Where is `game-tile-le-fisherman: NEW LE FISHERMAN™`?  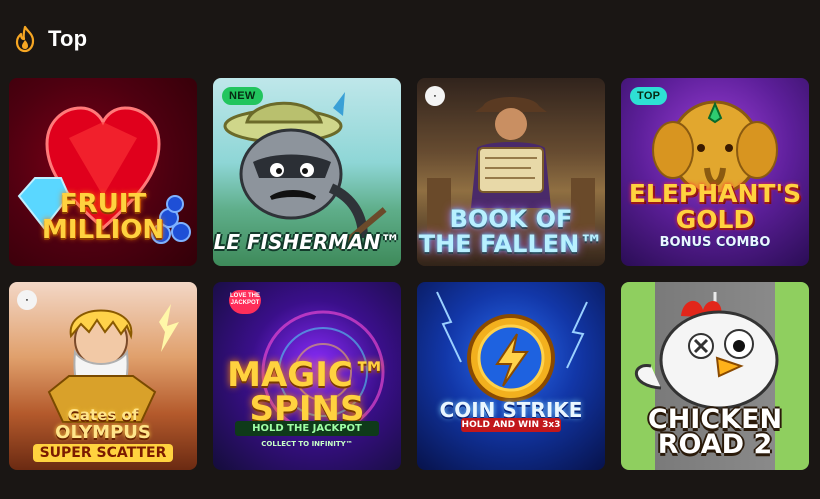 game-tile-le-fisherman: NEW LE FISHERMAN™ is located at coordinates (307, 172).